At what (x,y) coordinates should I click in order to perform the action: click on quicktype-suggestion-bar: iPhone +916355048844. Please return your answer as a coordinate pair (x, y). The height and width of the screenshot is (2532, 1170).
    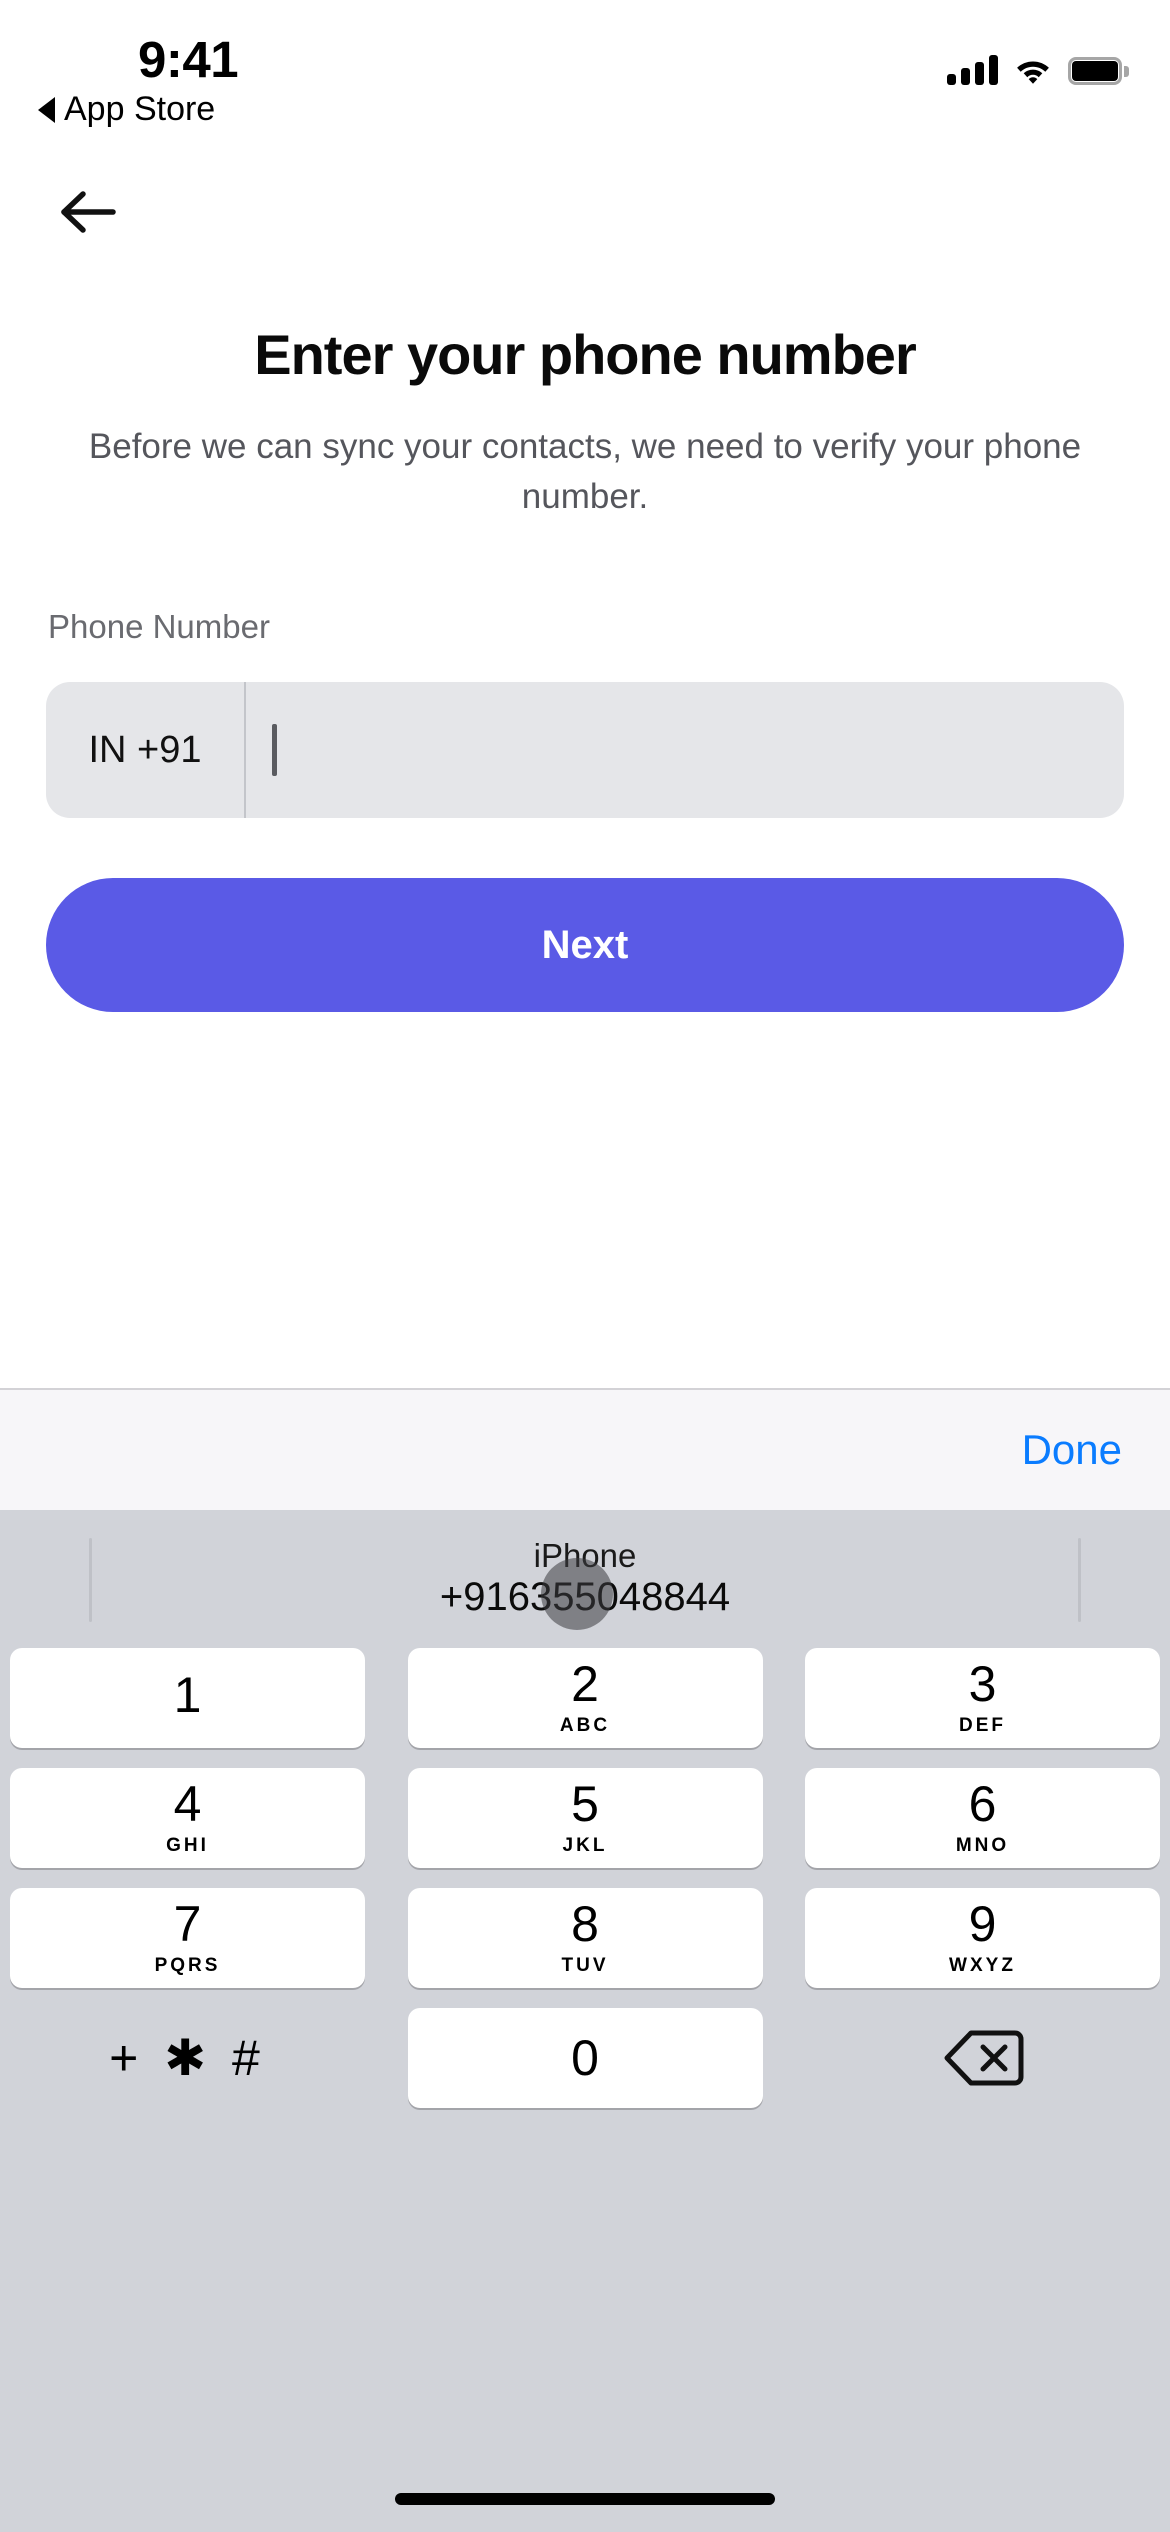
    Looking at the image, I should click on (585, 1579).